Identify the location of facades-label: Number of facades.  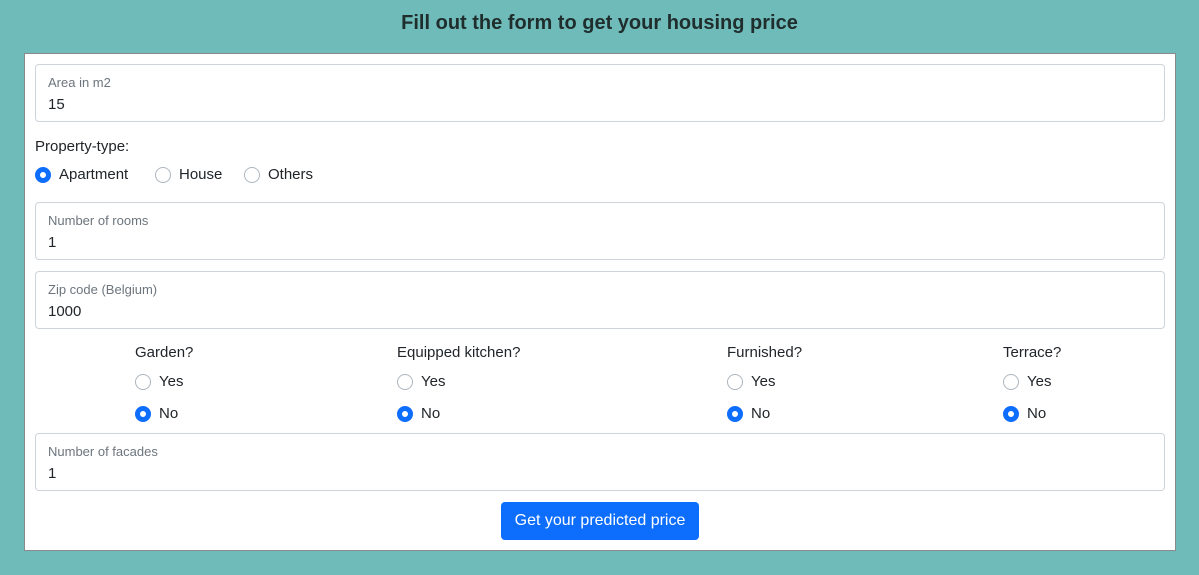
(103, 451).